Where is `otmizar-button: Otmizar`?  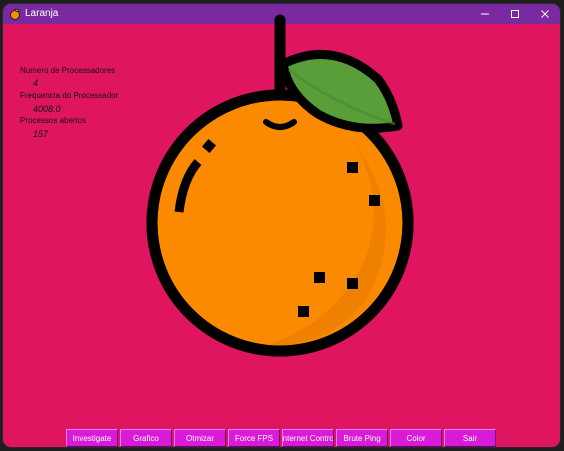 otmizar-button: Otmizar is located at coordinates (200, 438).